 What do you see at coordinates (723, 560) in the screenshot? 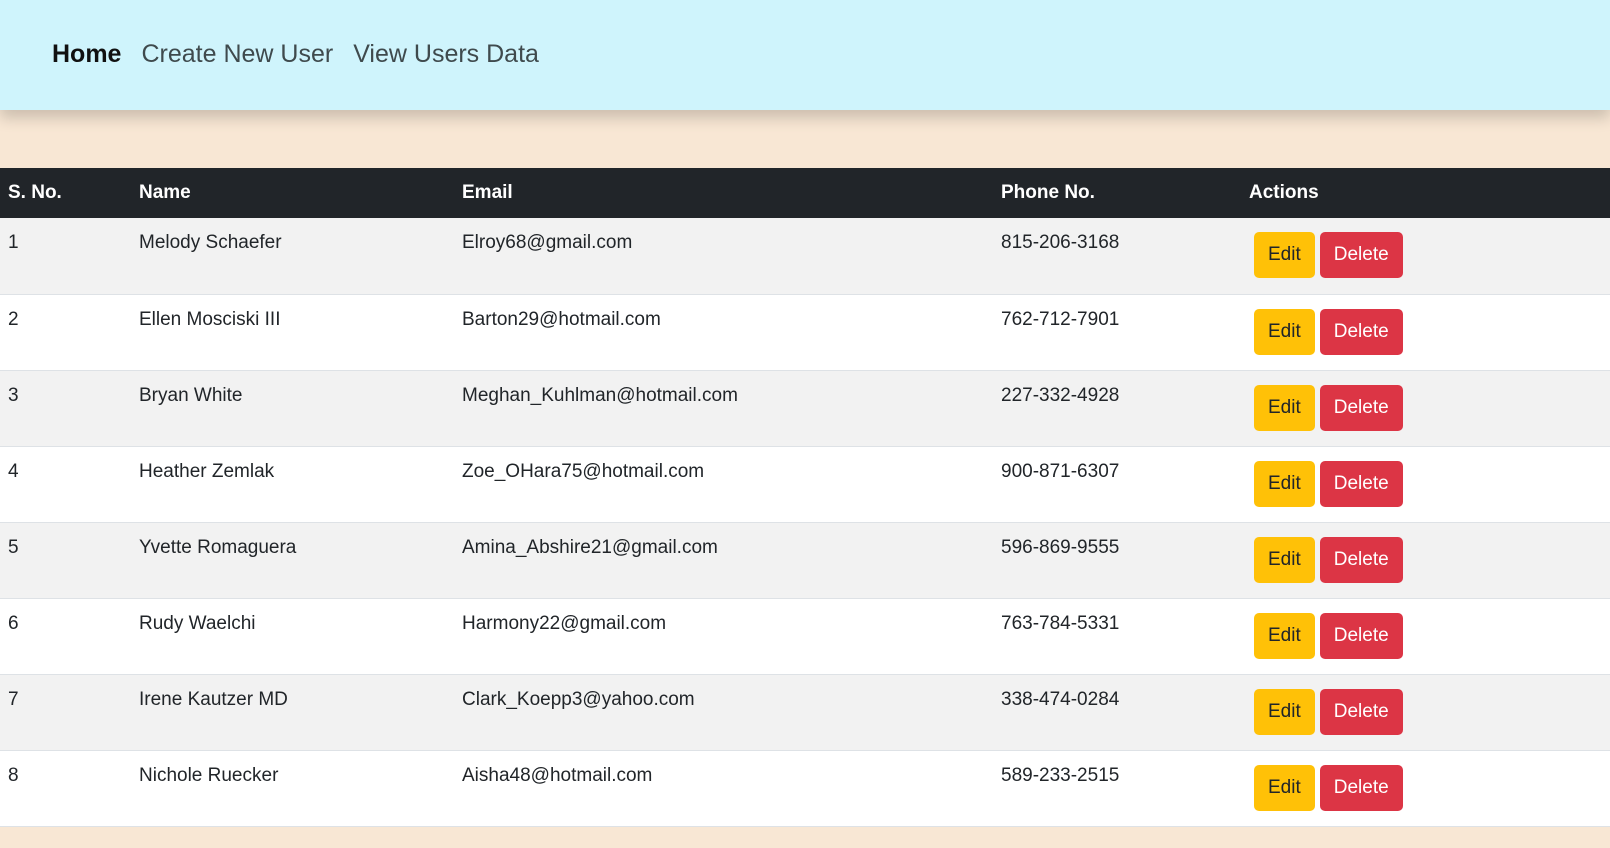
I see `cell-email: Amina_Abshire21@gmail.com` at bounding box center [723, 560].